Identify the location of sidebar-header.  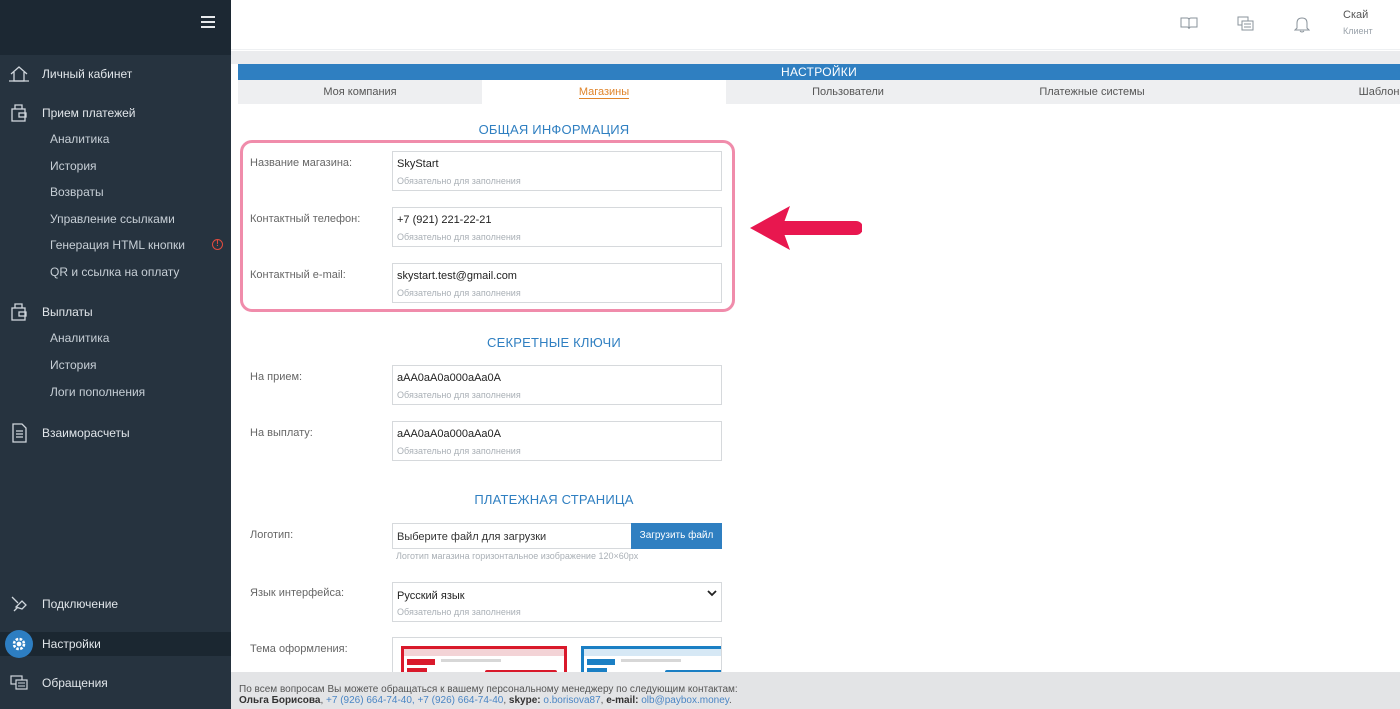
(115, 27).